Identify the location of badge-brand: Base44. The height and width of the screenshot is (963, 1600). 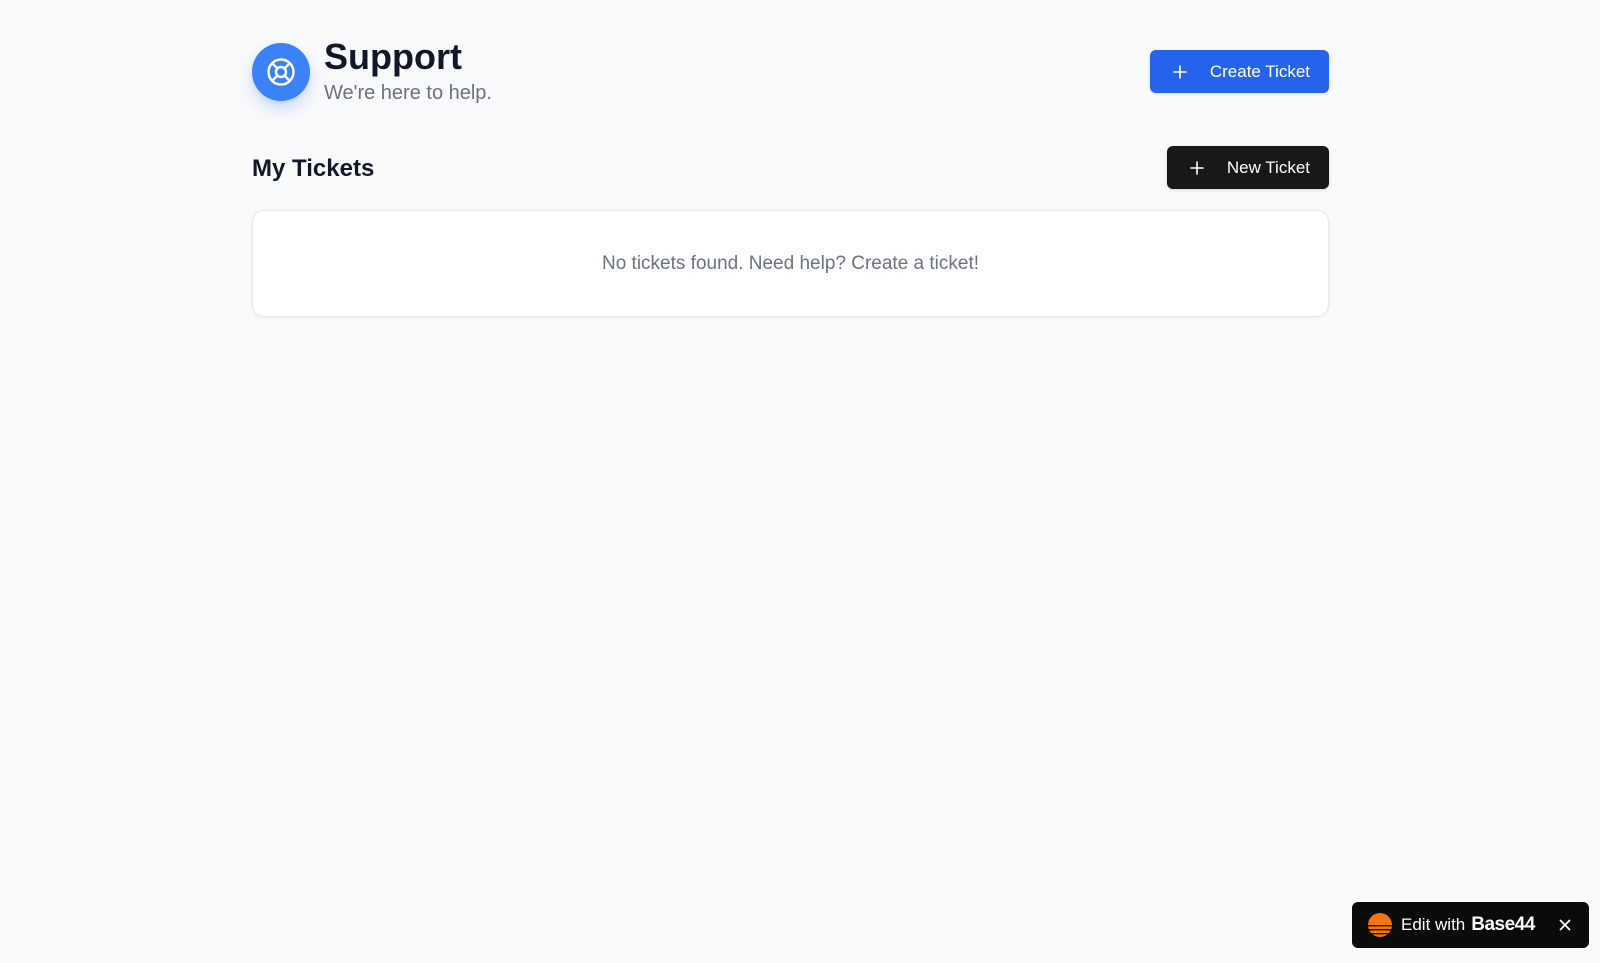
(1503, 924).